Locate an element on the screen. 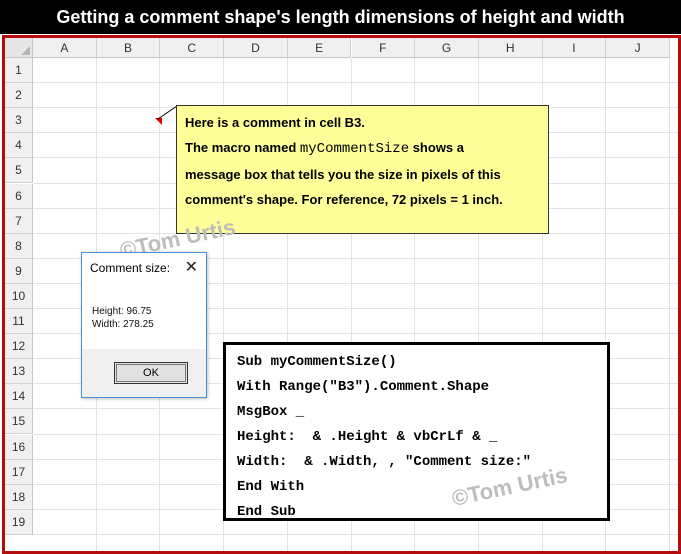 This screenshot has height=554, width=681. row-header-3: 3 is located at coordinates (19, 121).